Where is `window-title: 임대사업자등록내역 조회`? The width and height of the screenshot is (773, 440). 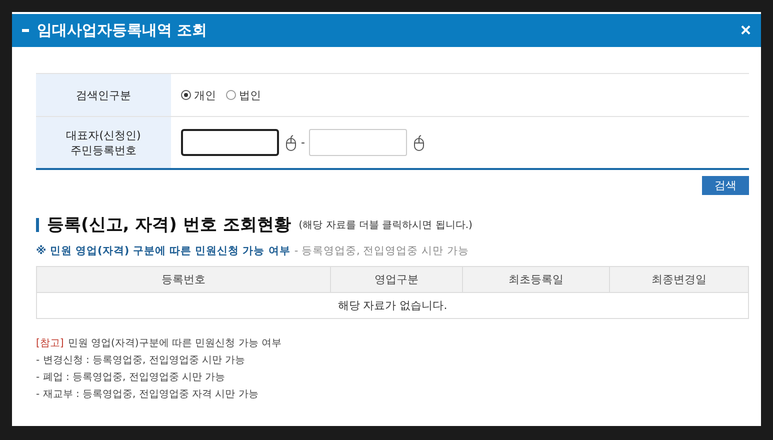 window-title: 임대사업자등록내역 조회 is located at coordinates (122, 30).